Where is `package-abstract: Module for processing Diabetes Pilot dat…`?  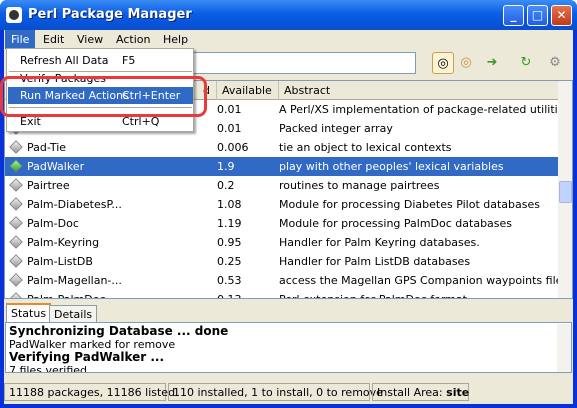
package-abstract: Module for processing Diabetes Pilot dat… is located at coordinates (409, 204).